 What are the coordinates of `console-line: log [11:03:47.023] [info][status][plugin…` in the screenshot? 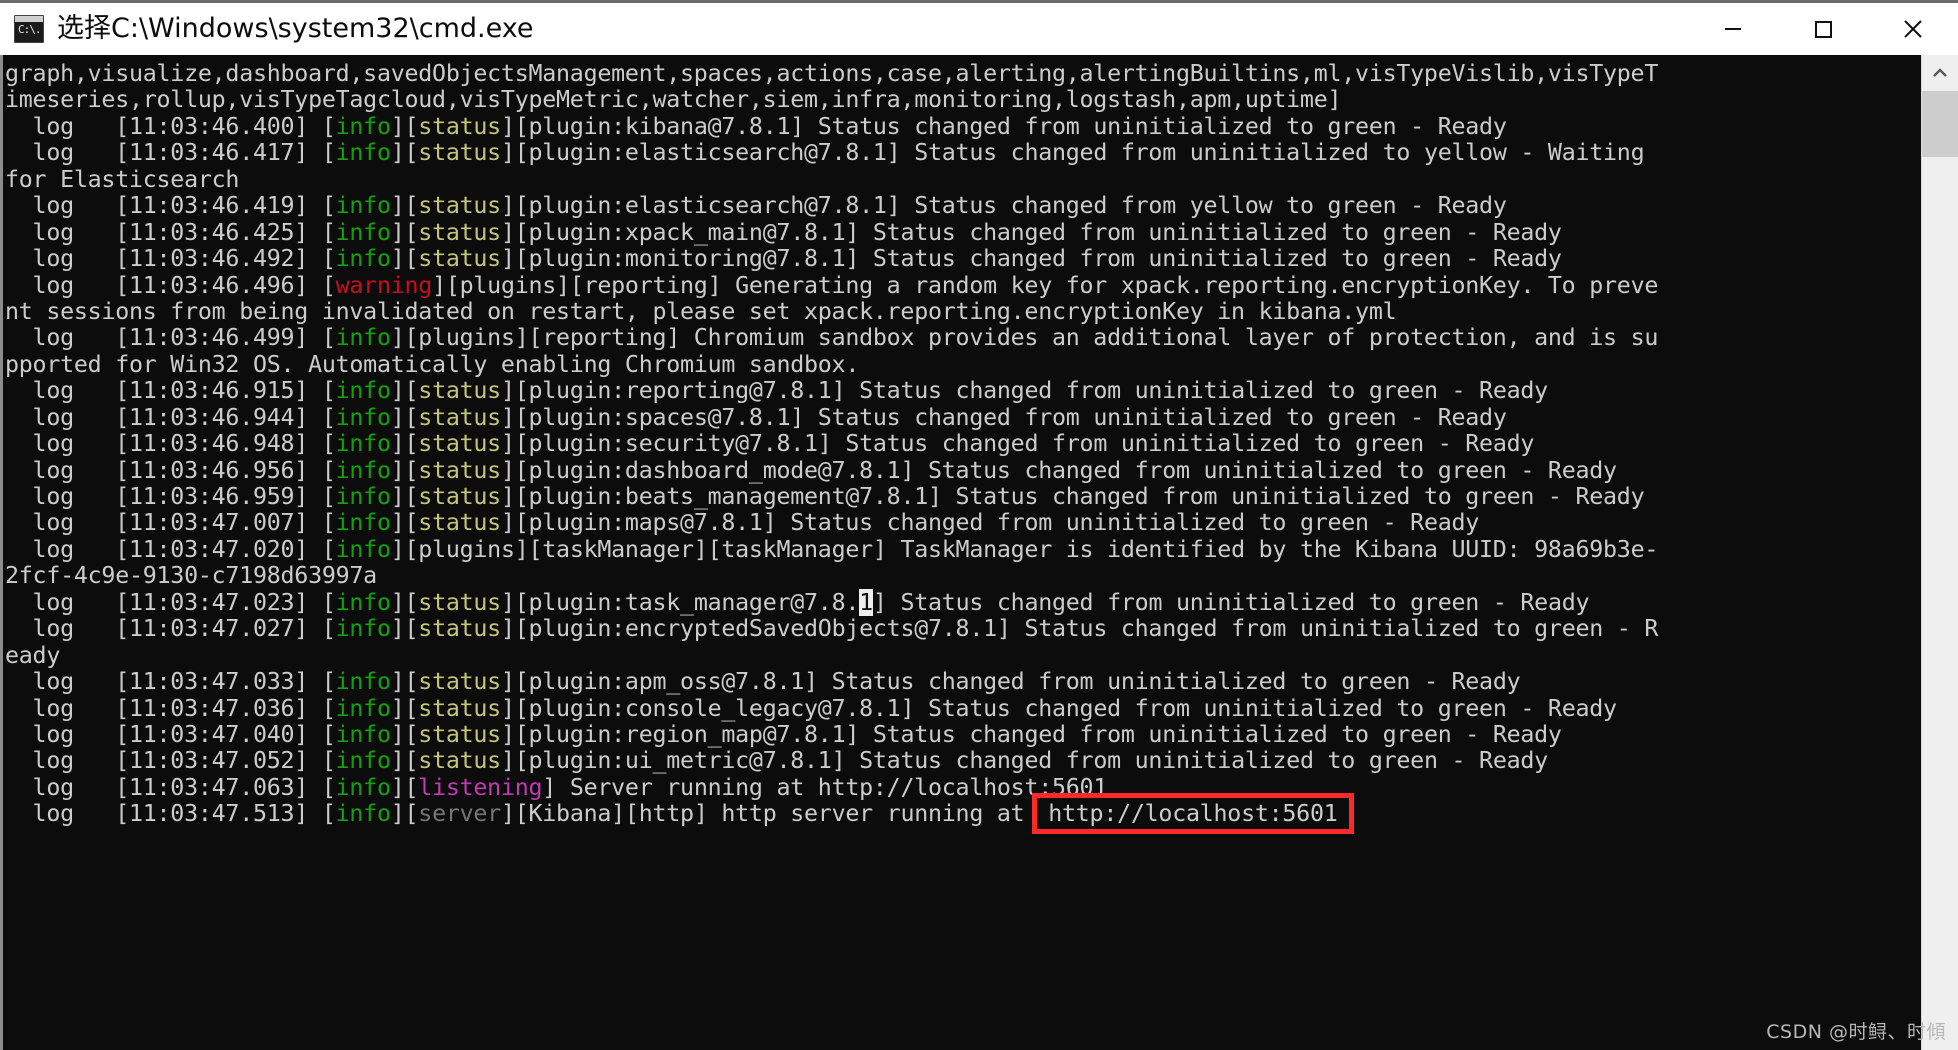 It's located at (962, 602).